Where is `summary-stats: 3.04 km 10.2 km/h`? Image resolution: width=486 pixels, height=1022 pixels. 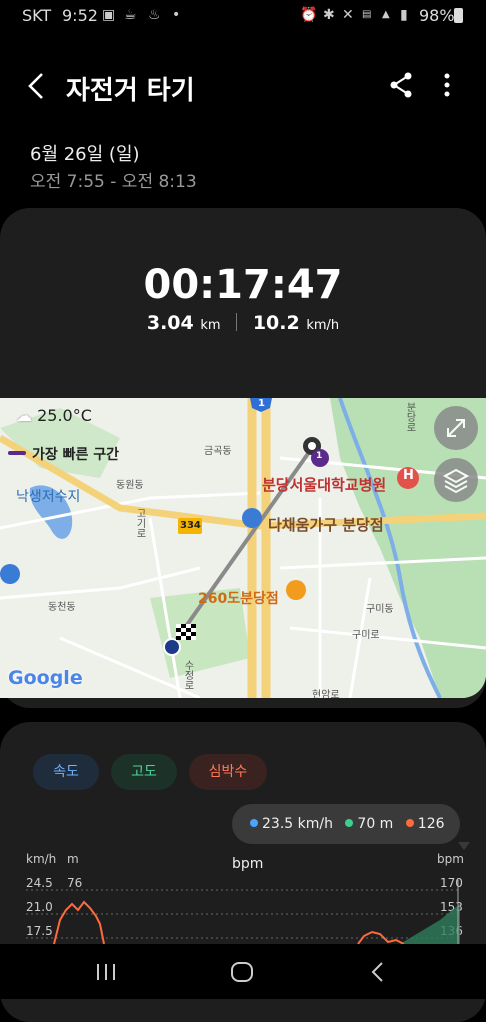
summary-stats: 3.04 km 10.2 km/h is located at coordinates (243, 323).